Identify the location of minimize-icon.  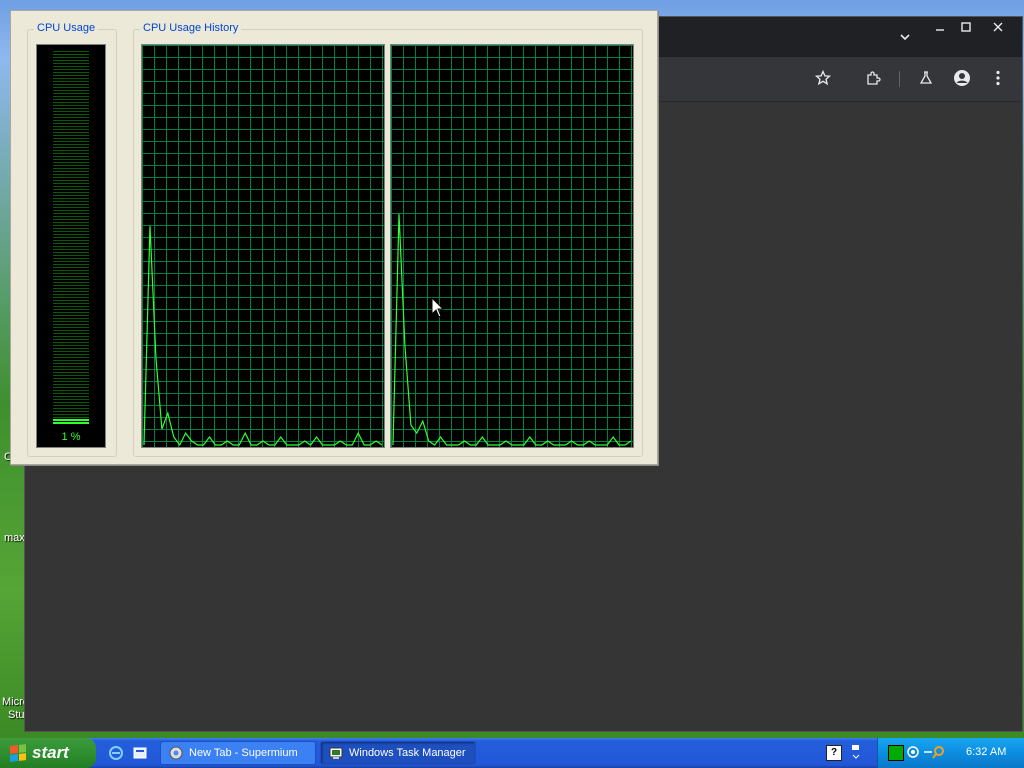
(940, 27).